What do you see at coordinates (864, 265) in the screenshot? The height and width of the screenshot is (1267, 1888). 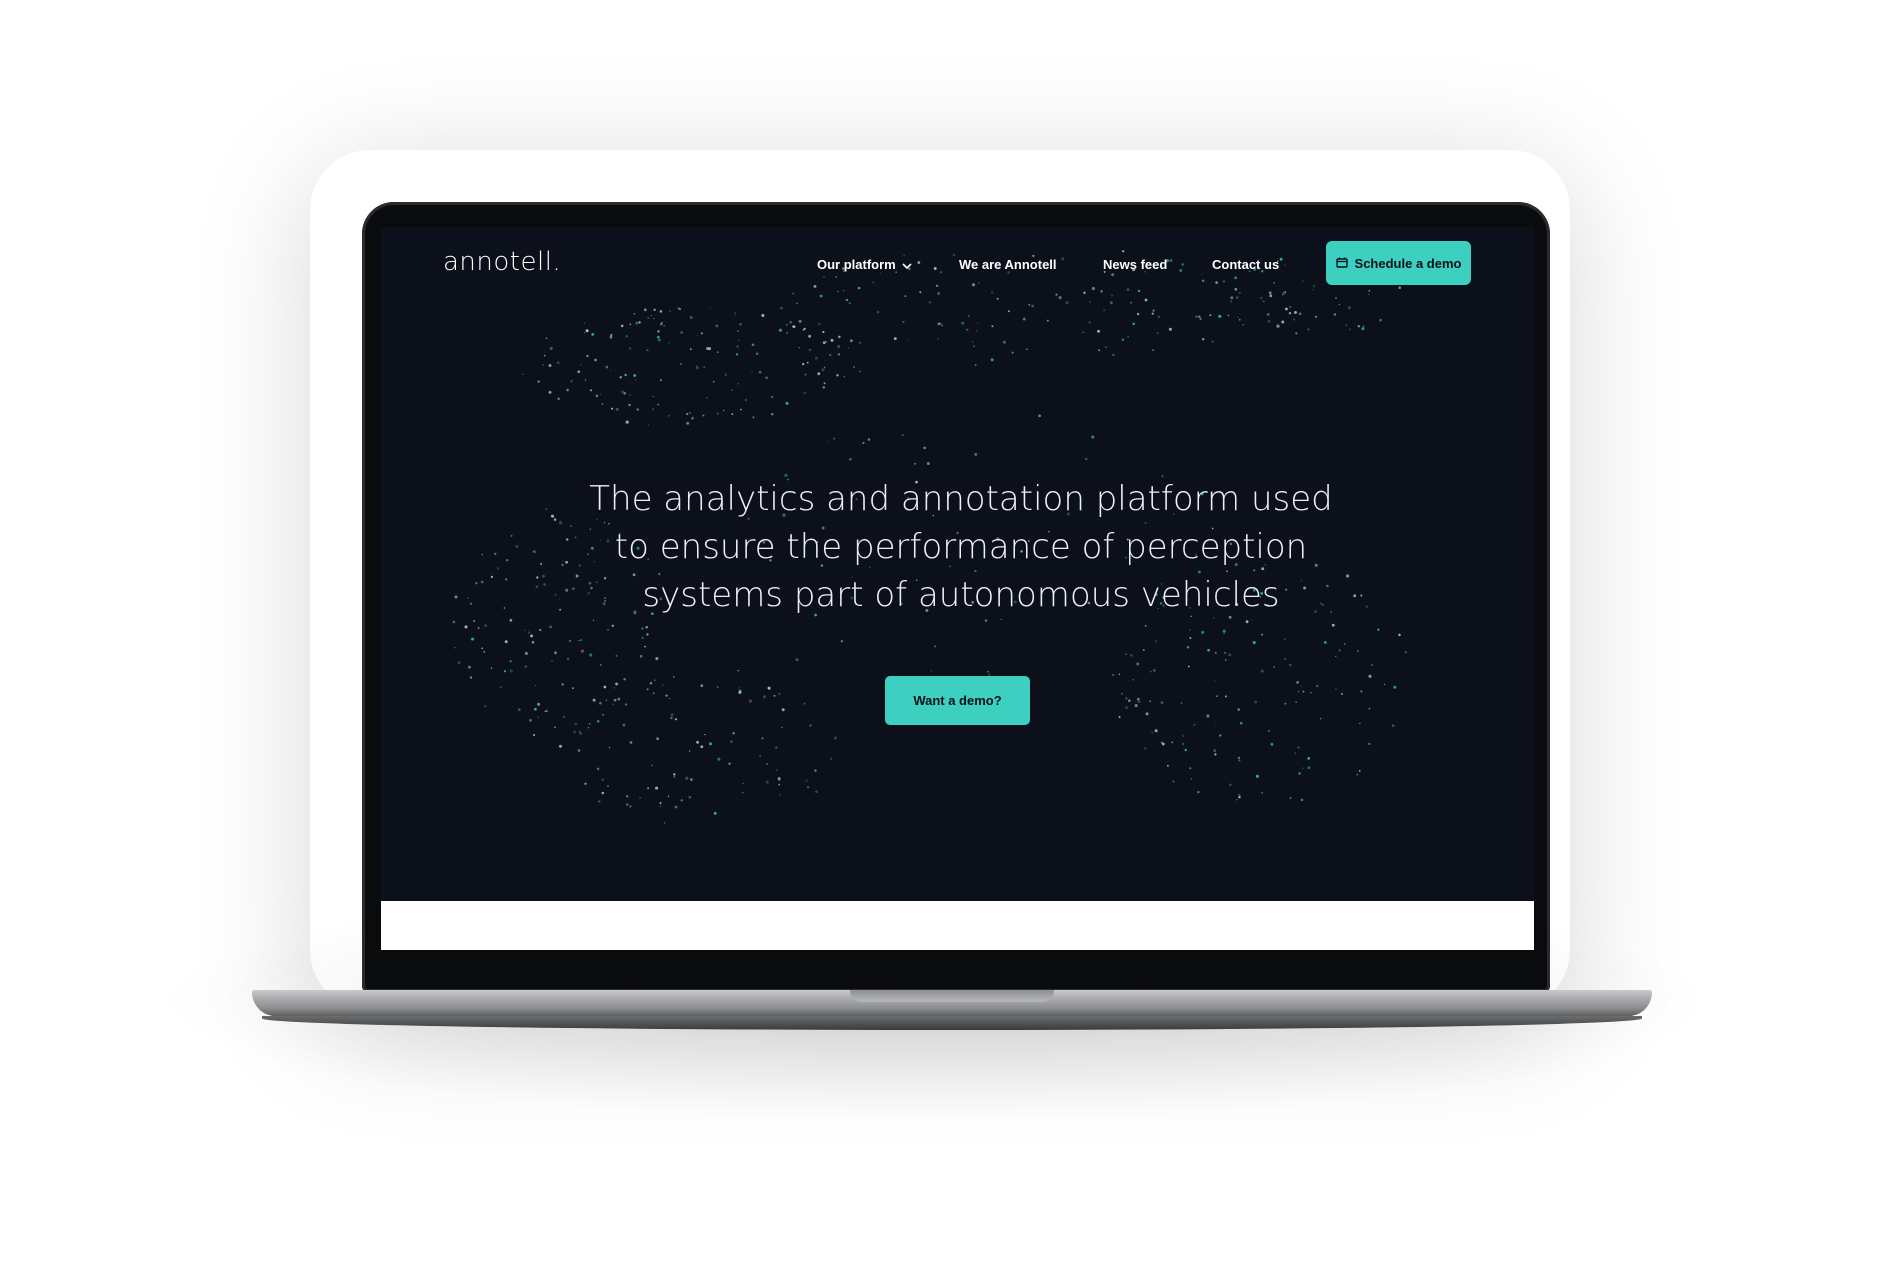 I see `nav-item-our-platform: Our platform` at bounding box center [864, 265].